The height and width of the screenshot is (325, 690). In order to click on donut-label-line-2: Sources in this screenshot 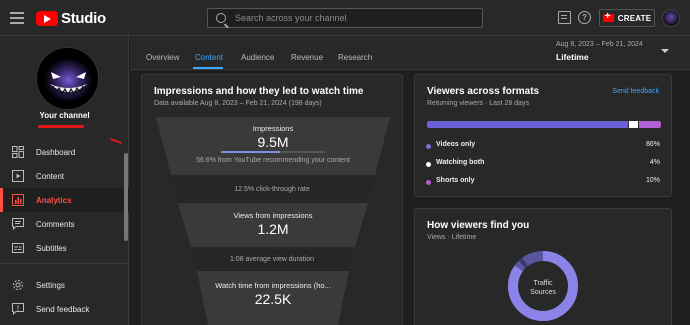, I will do `click(543, 292)`.